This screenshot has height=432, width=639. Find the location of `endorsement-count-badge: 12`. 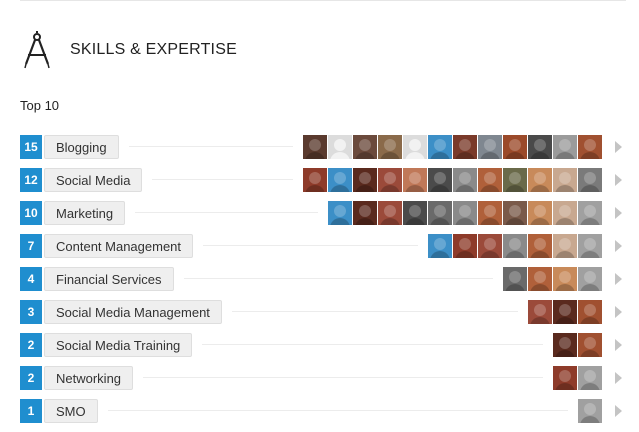

endorsement-count-badge: 12 is located at coordinates (31, 180).